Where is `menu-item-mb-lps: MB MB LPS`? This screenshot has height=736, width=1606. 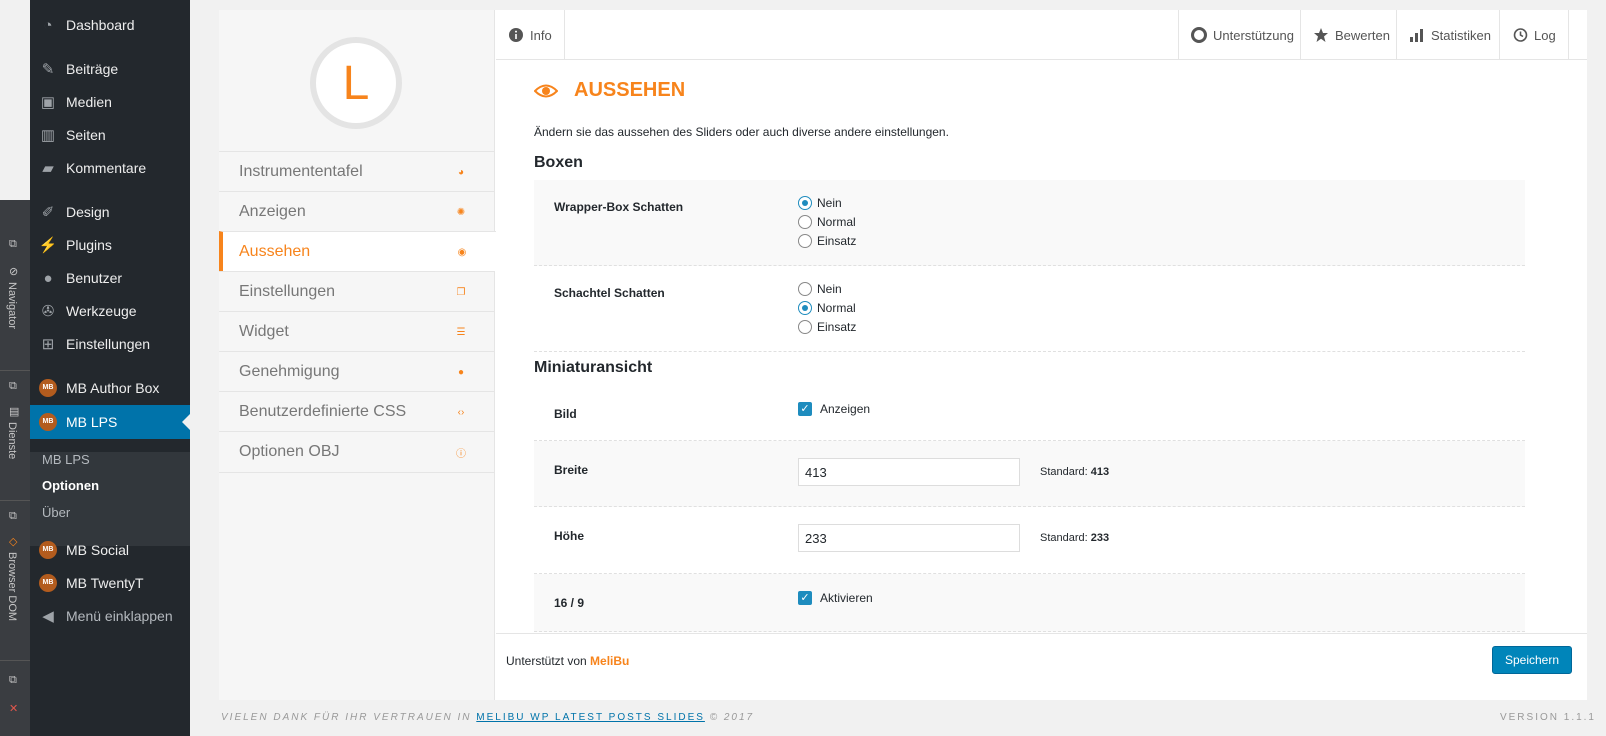
menu-item-mb-lps: MB MB LPS is located at coordinates (110, 422).